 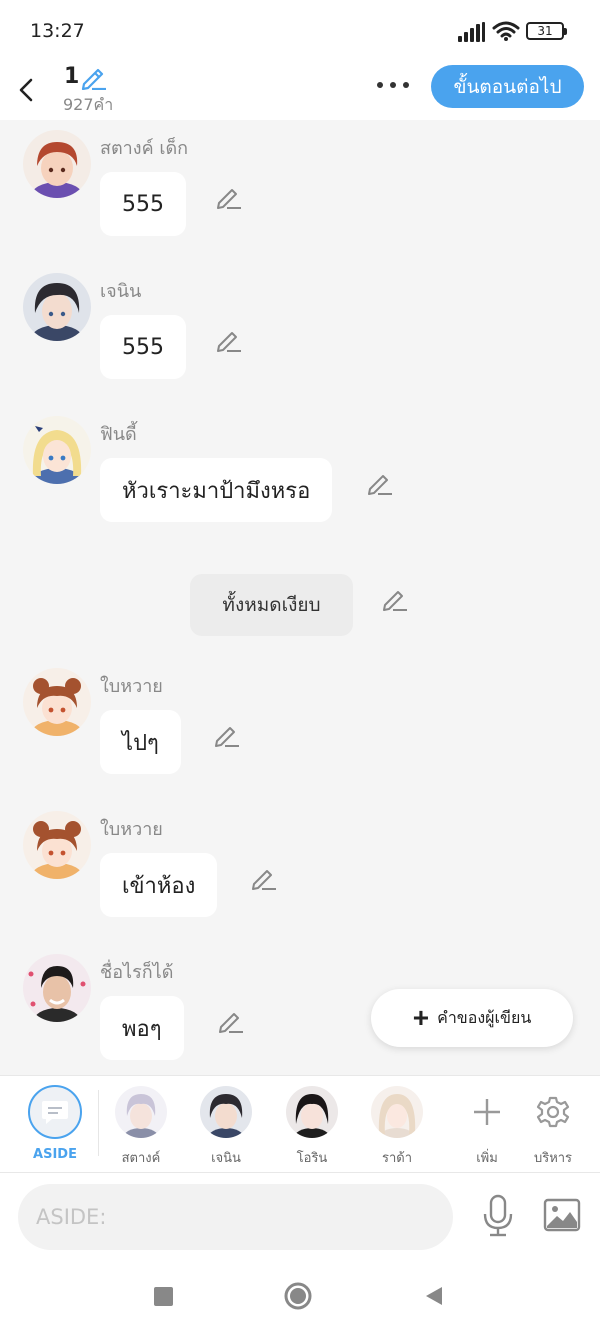 I want to click on photo-boy-avatar, so click(x=57, y=988).